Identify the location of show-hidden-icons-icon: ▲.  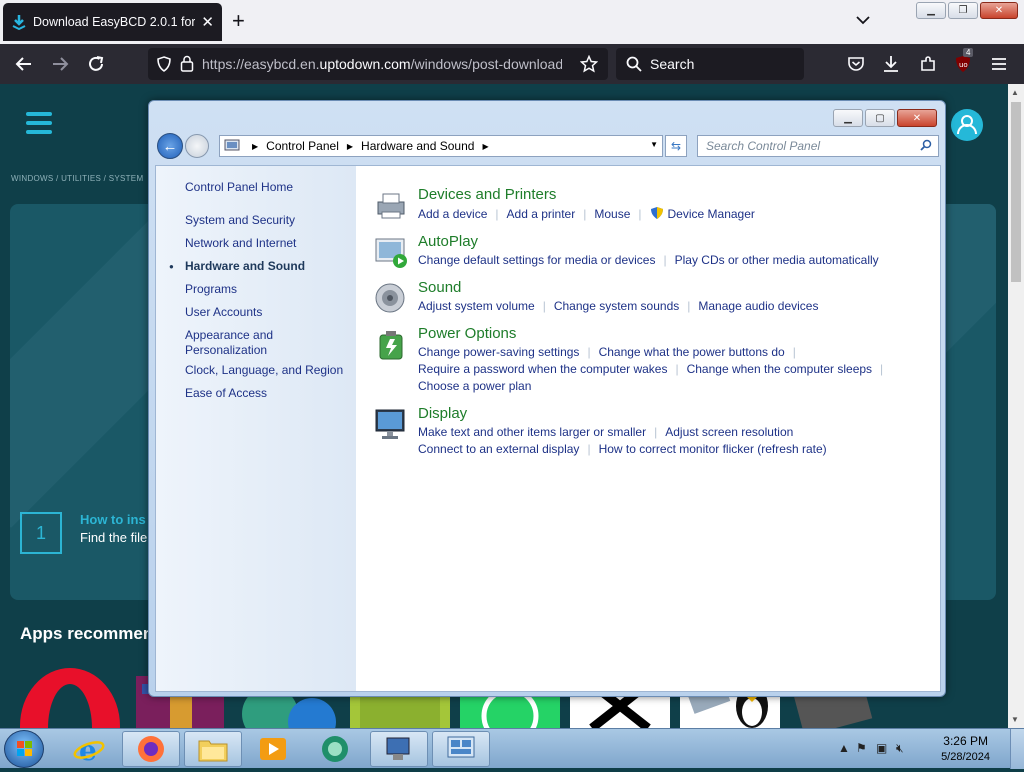
(844, 748).